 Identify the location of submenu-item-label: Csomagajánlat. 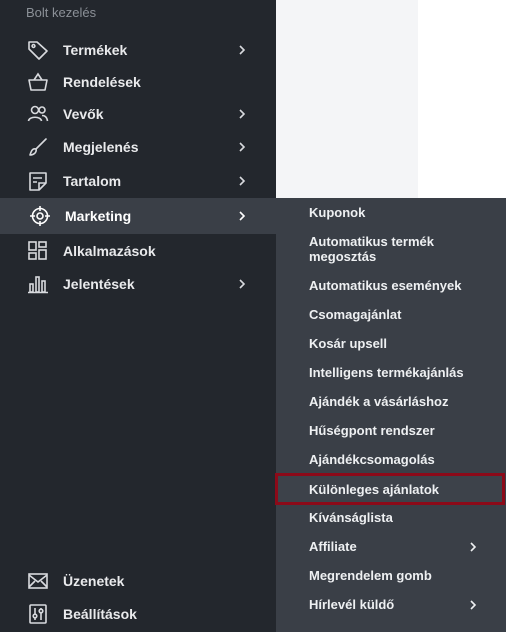
(355, 314).